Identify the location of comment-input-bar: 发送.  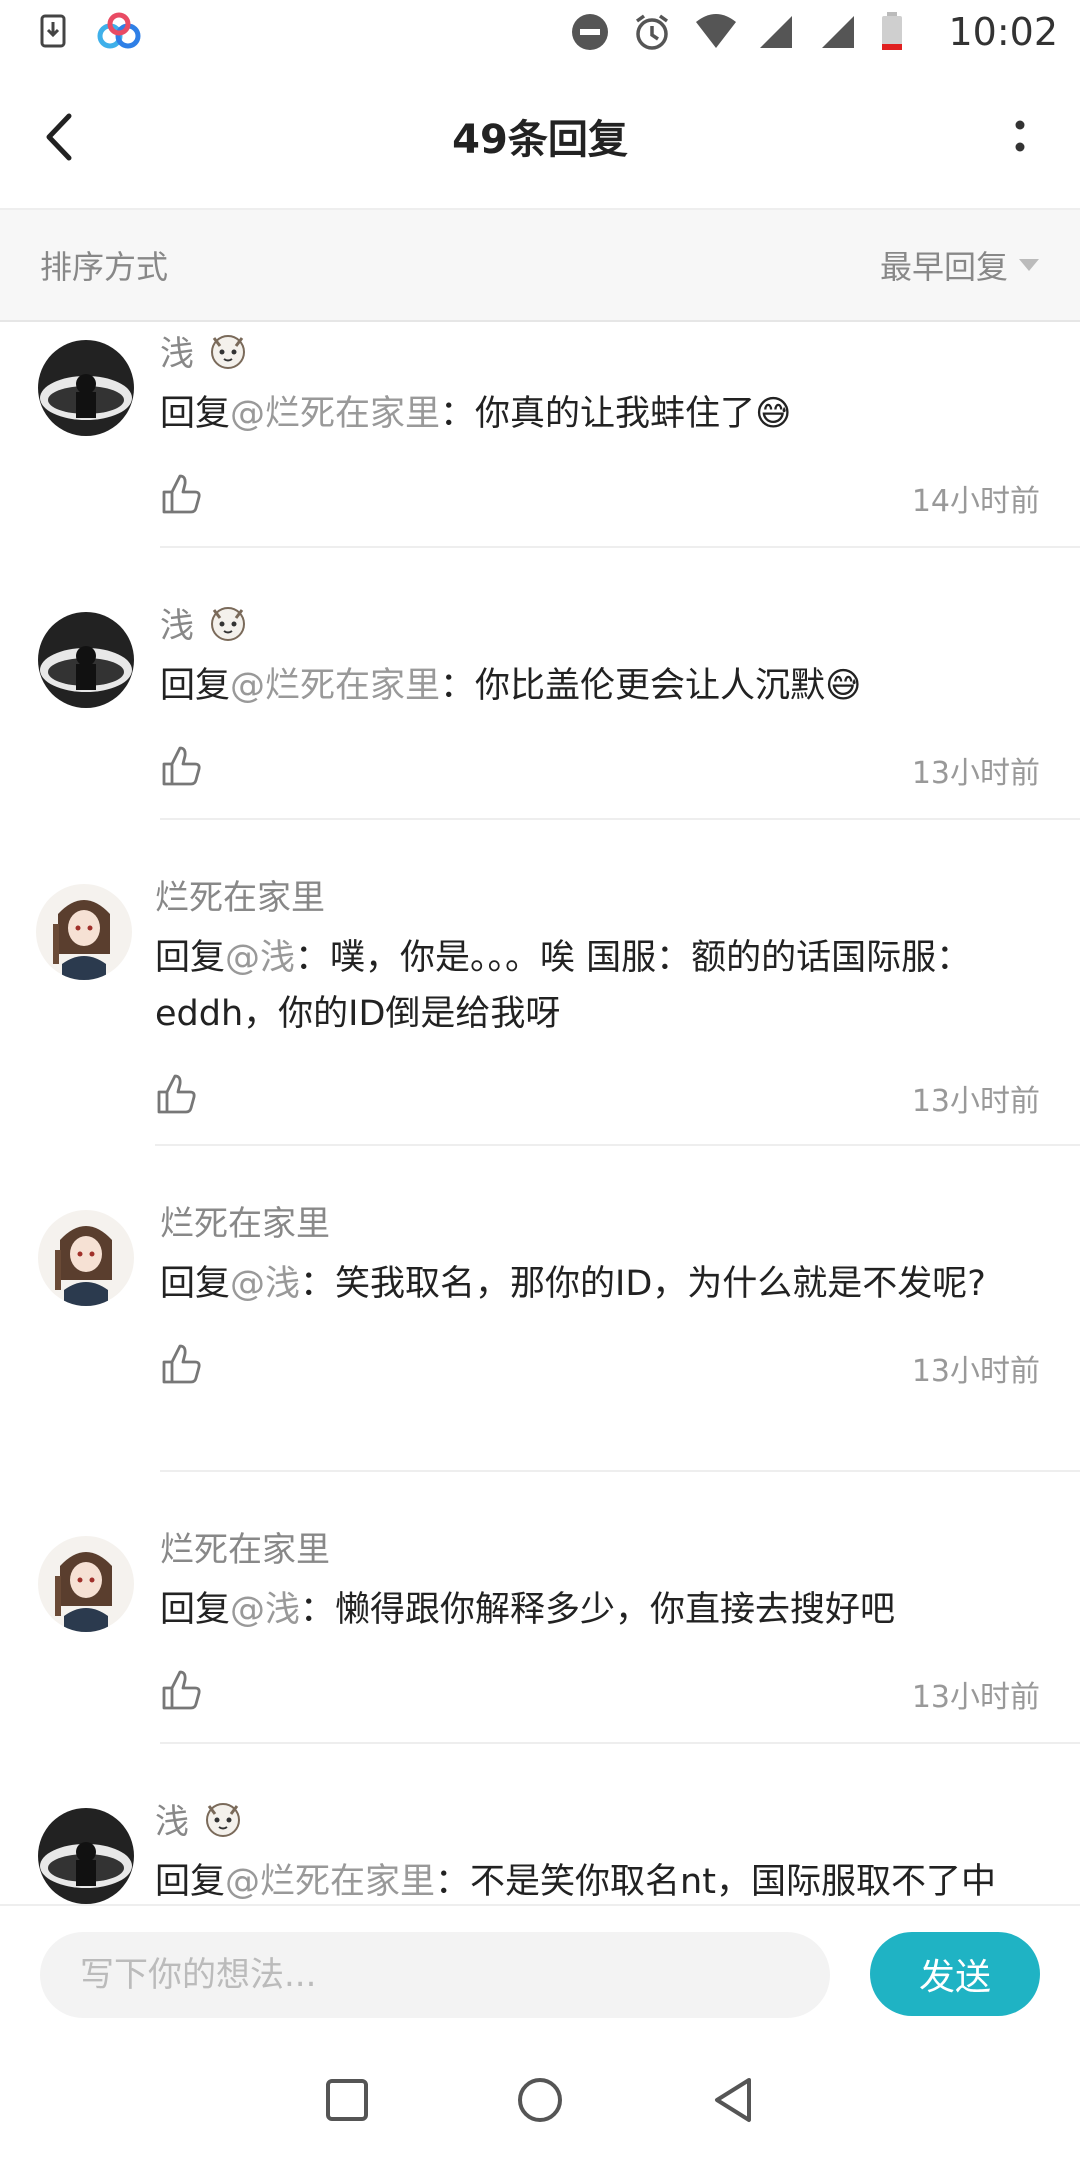
(540, 1972).